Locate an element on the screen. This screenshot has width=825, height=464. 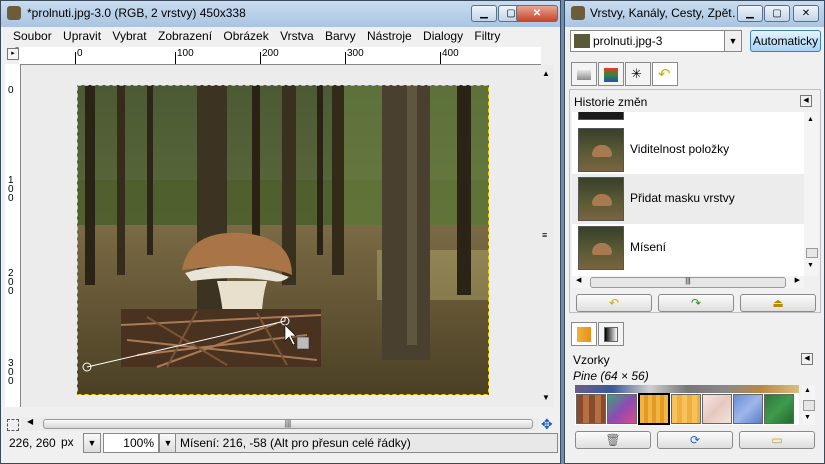
zoom-field: 100% is located at coordinates (131, 443).